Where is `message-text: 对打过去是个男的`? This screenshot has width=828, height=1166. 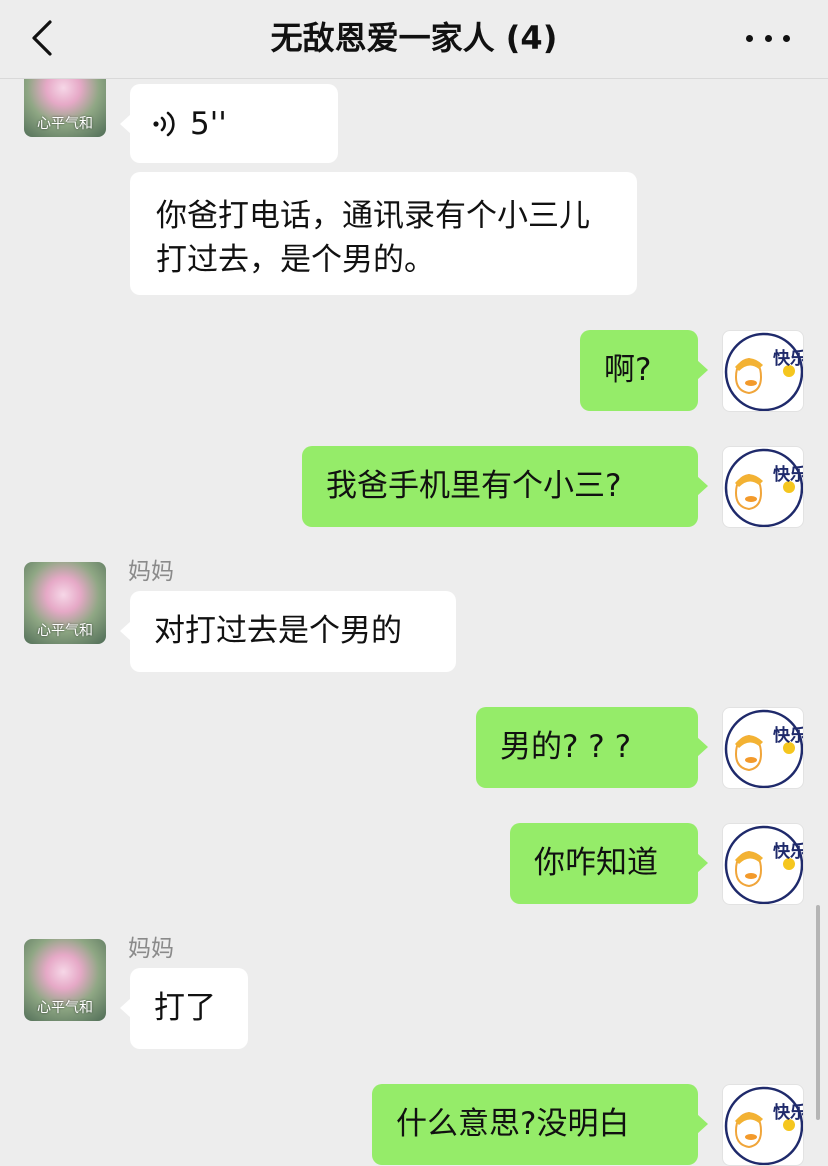
message-text: 对打过去是个男的 is located at coordinates (278, 631).